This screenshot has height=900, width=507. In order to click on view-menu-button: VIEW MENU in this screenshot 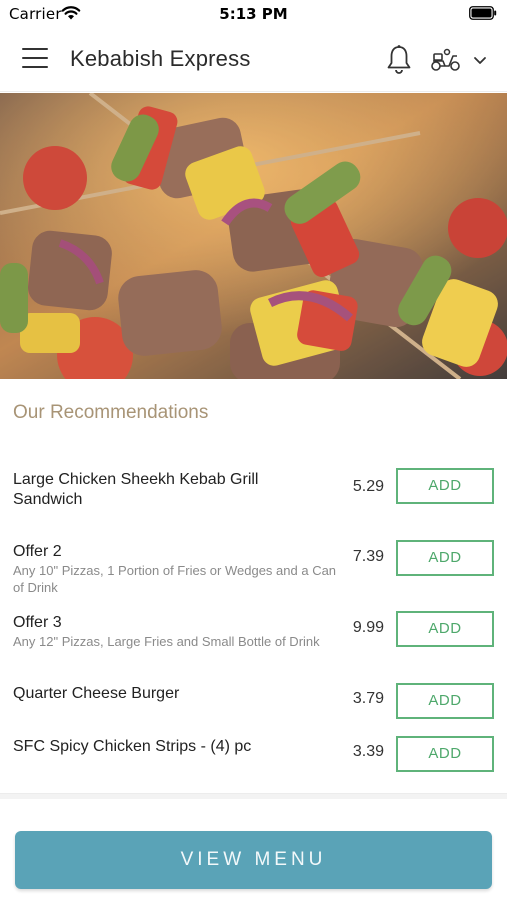, I will do `click(253, 860)`.